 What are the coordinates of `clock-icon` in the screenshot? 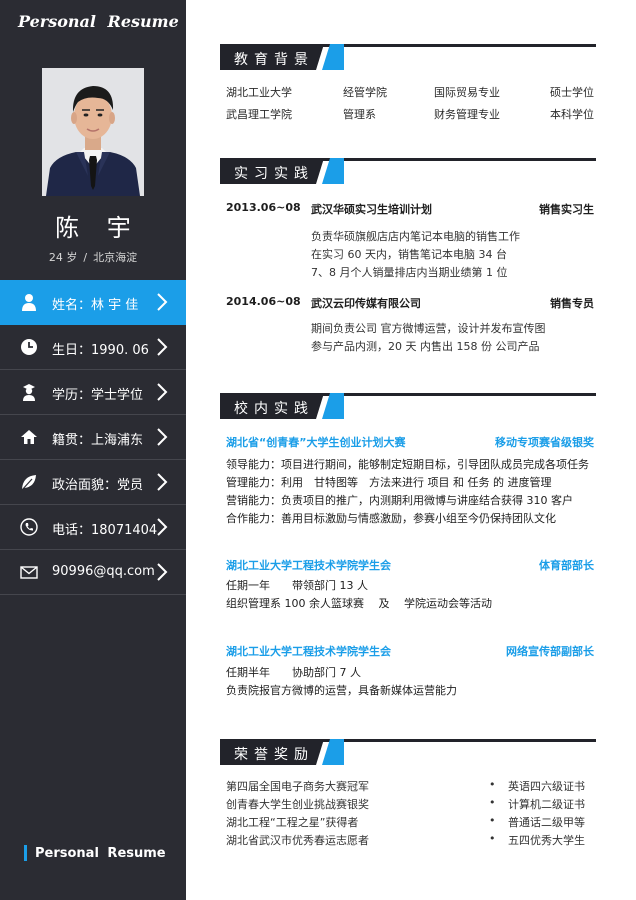 It's located at (29, 347).